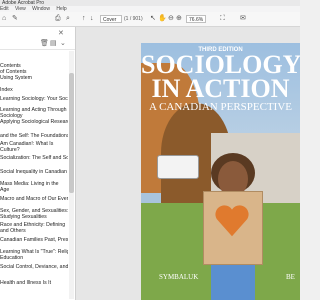 This screenshot has height=300, width=320. Describe the element at coordinates (290, 277) in the screenshot. I see `cover-author-right: BE` at that location.